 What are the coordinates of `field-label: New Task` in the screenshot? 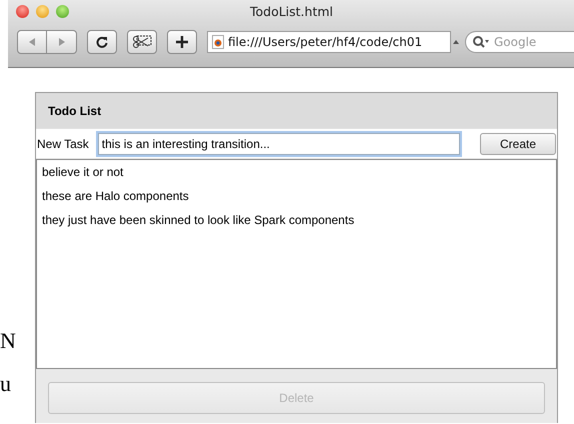 It's located at (63, 143).